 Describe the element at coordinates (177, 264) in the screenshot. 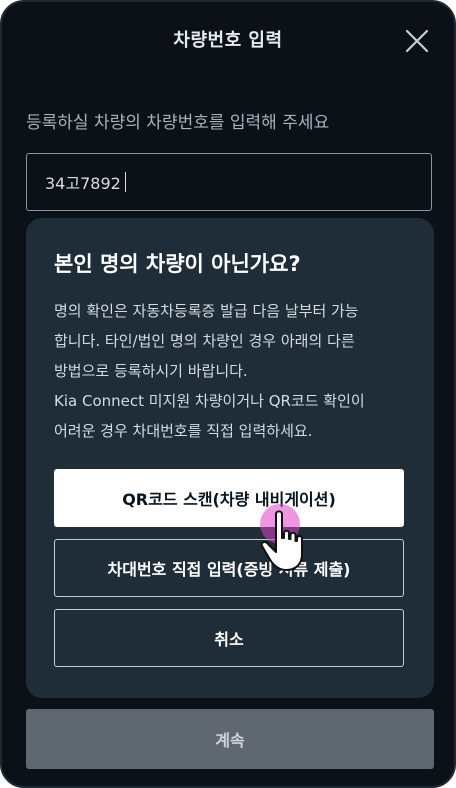

I see `dialog-title: 본인 명의 차량이 아닌가요?` at that location.